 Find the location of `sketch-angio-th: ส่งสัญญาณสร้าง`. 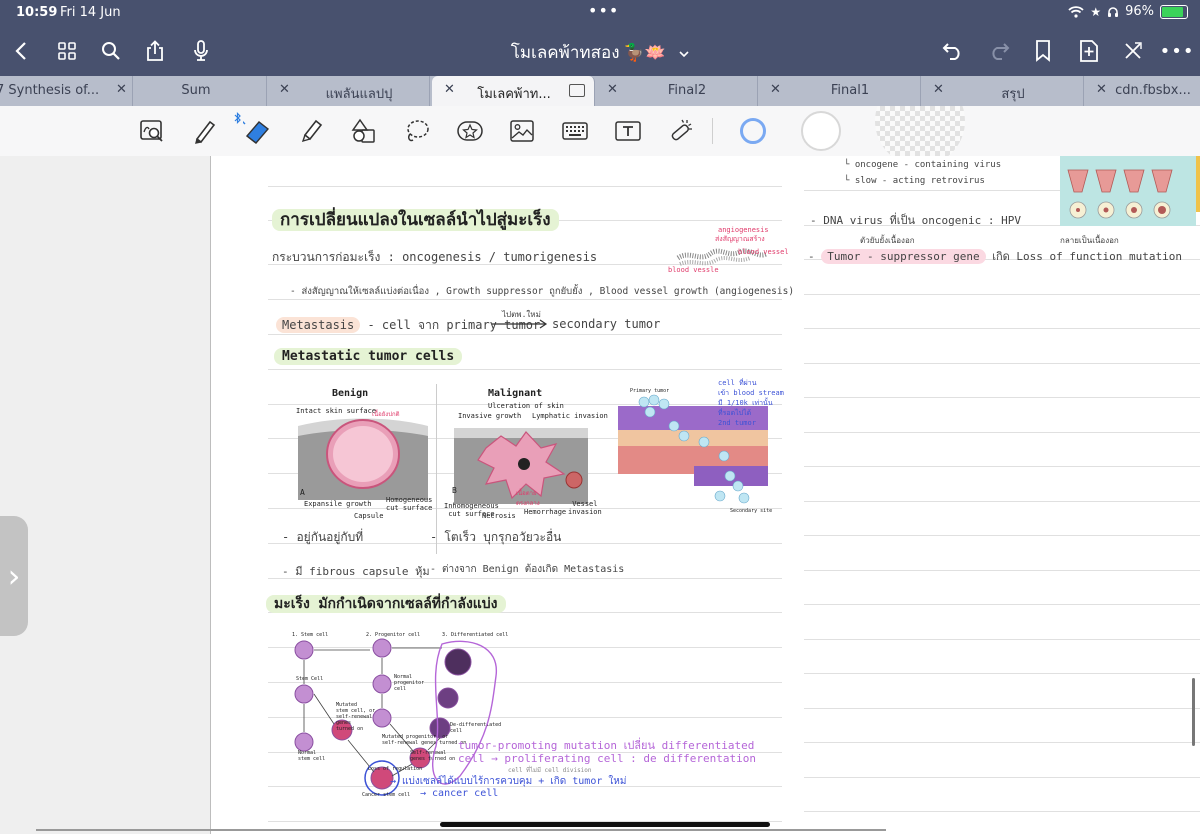

sketch-angio-th: ส่งสัญญาณสร้าง is located at coordinates (740, 239).